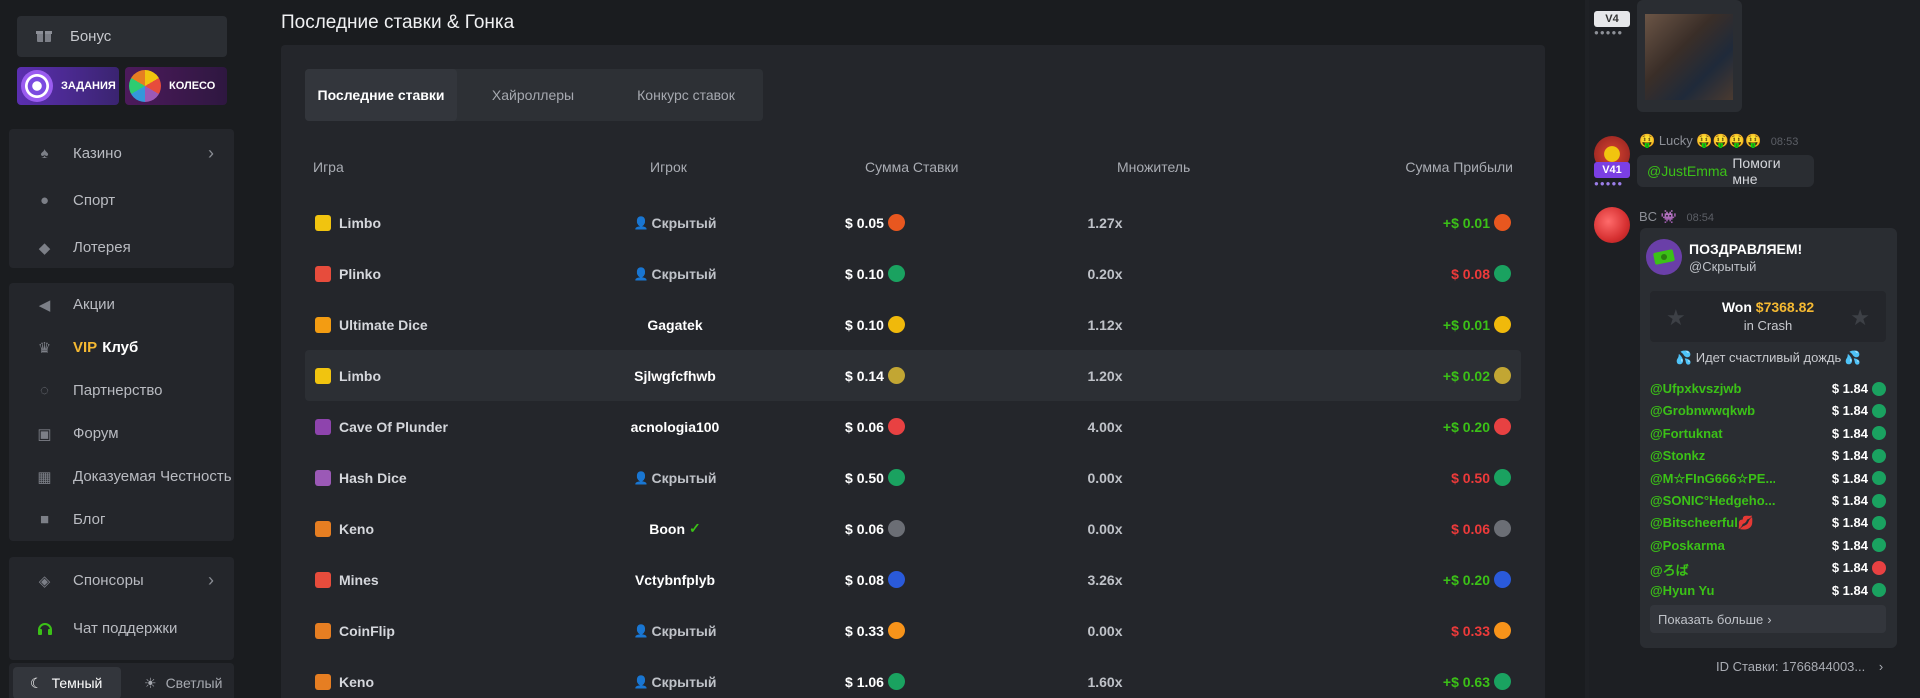 Image resolution: width=1920 pixels, height=698 pixels. What do you see at coordinates (381, 95) in the screenshot?
I see `tab-latest-bets: Последние ставки` at bounding box center [381, 95].